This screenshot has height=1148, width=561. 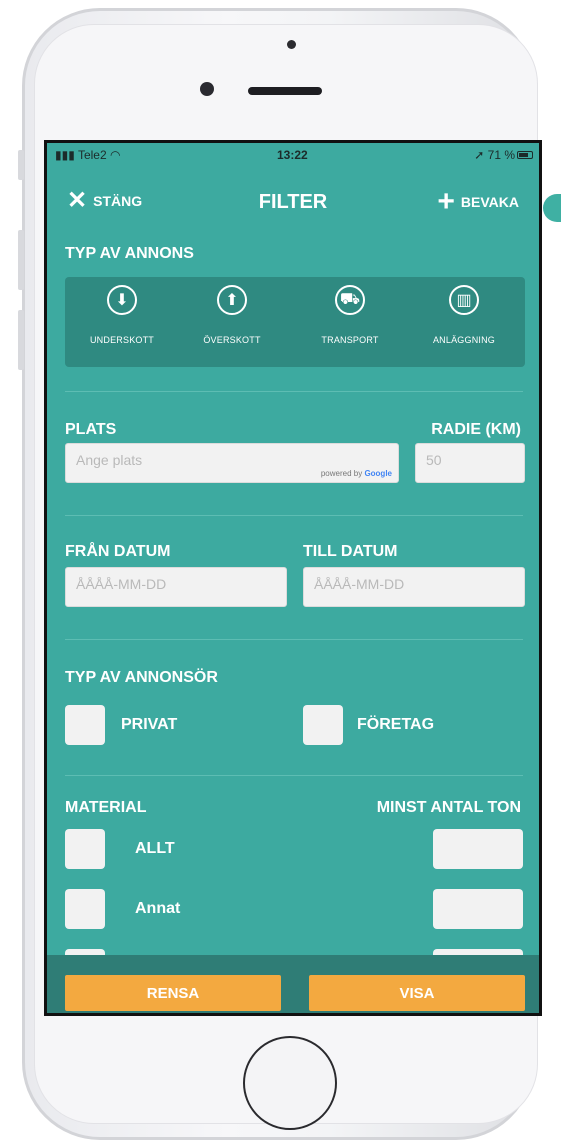 What do you see at coordinates (106, 807) in the screenshot?
I see `material-heading: MATERIAL` at bounding box center [106, 807].